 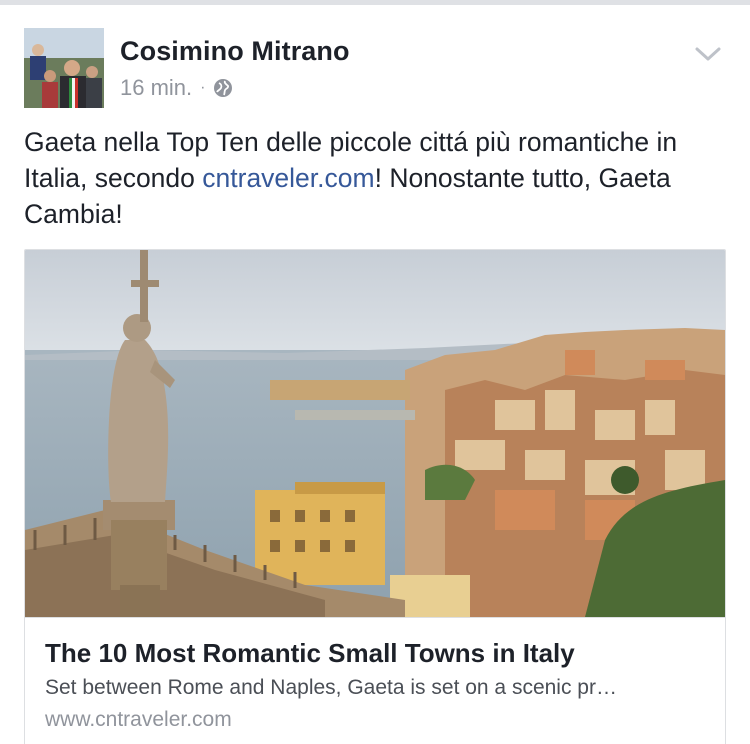 I want to click on post-header: Cosimino Mitrano 16 min. ·, so click(x=374, y=69).